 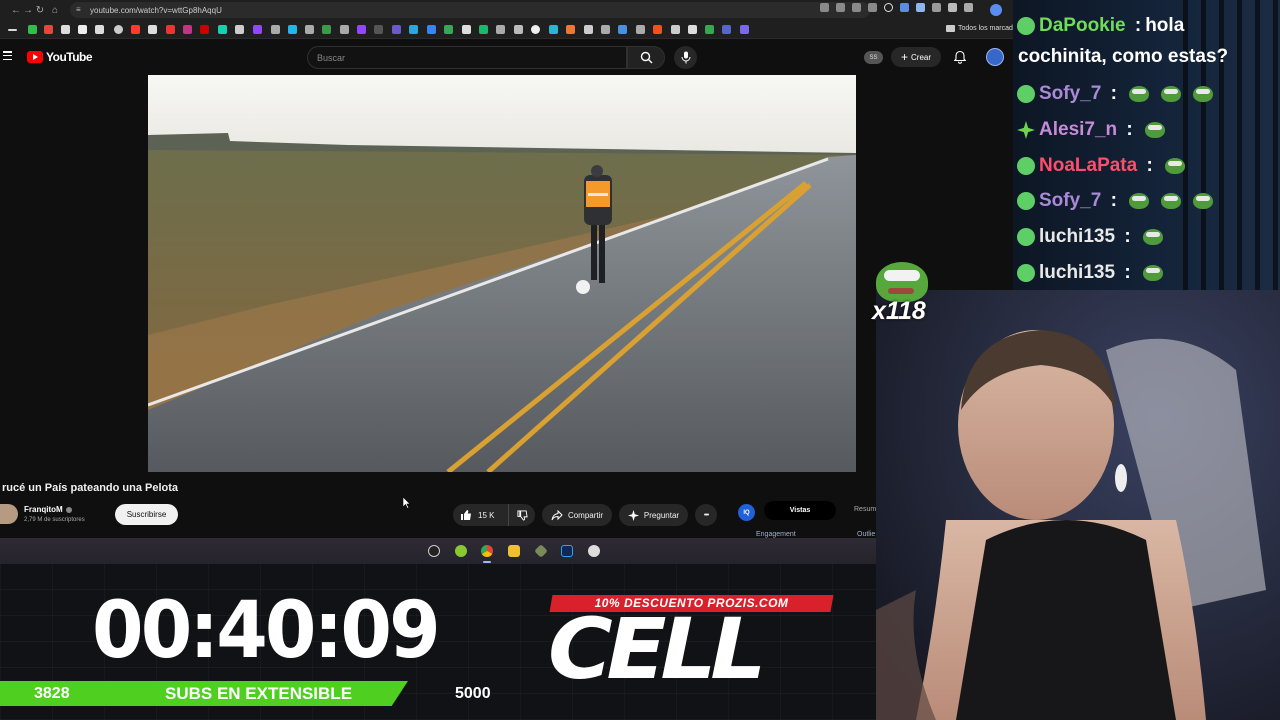 What do you see at coordinates (824, 7) in the screenshot?
I see `zoom-icon` at bounding box center [824, 7].